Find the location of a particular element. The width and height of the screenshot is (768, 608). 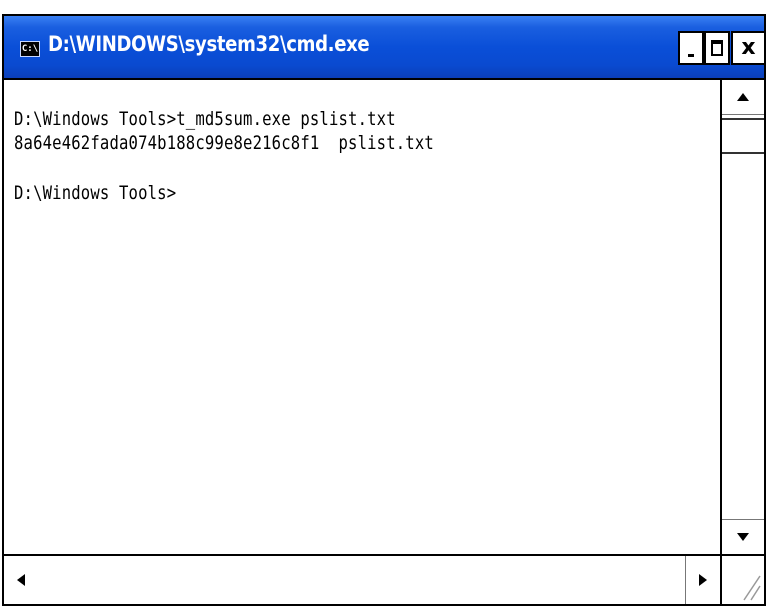

cmd-app-icon: C:\ is located at coordinates (30, 49).